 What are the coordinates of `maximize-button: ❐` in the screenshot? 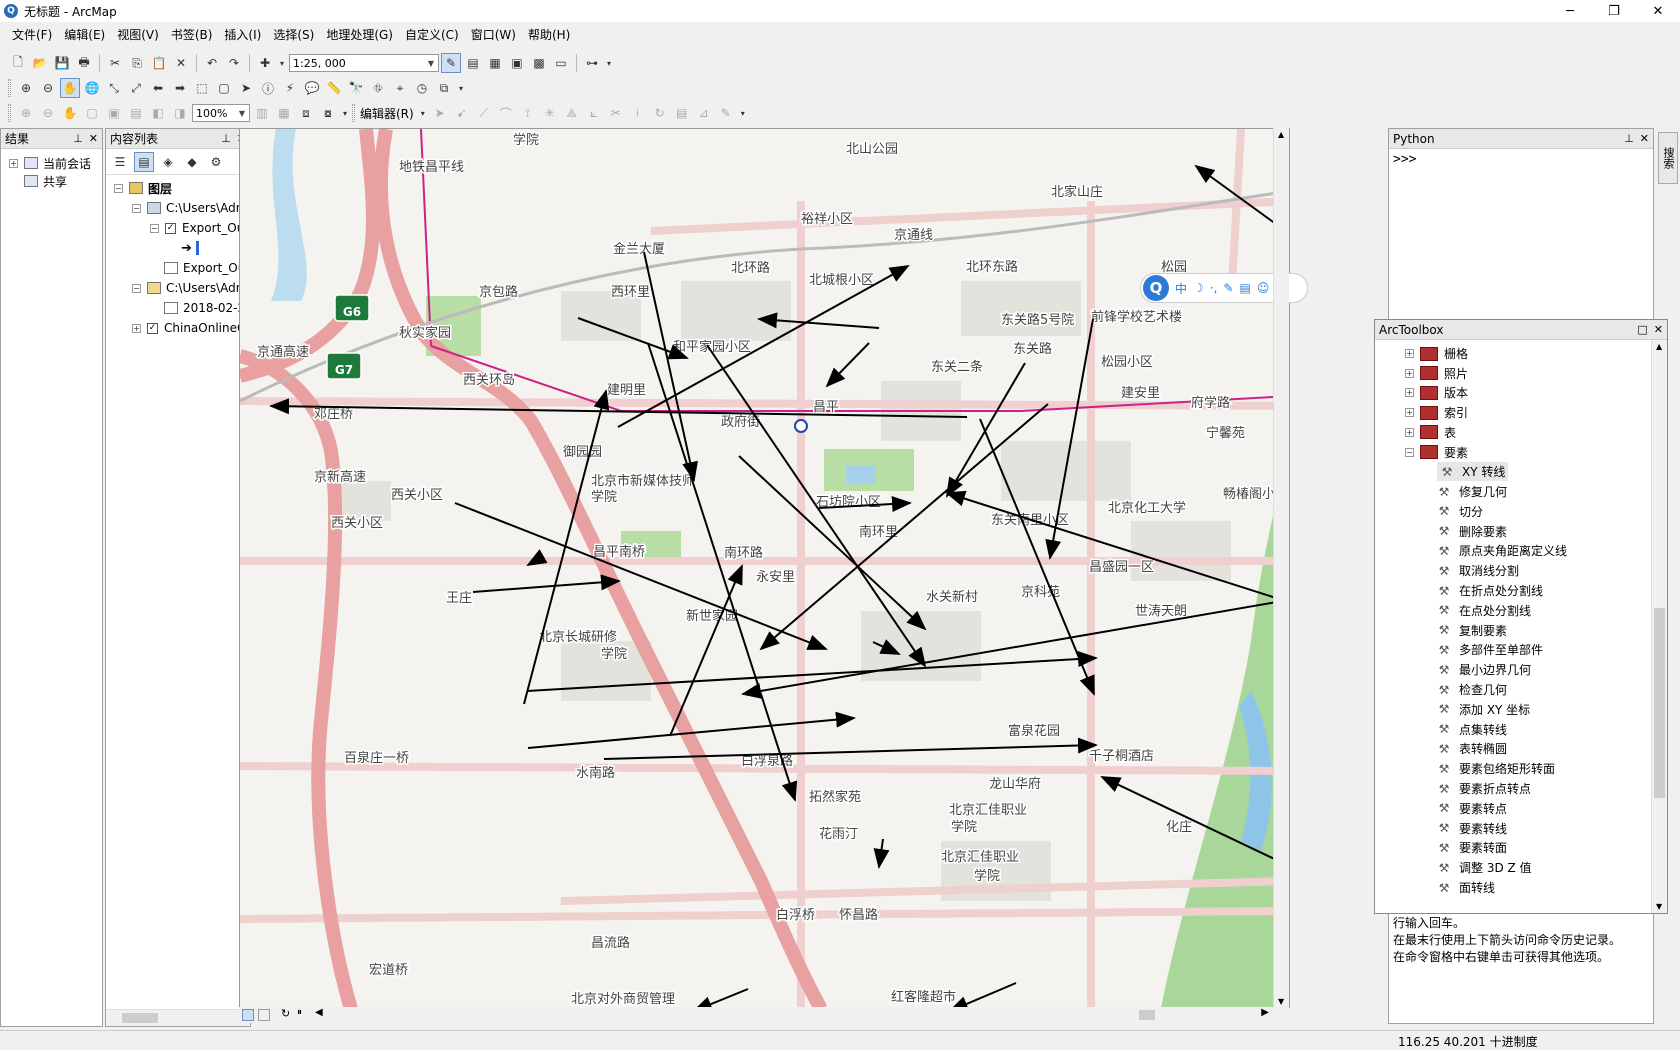 It's located at (1614, 11).